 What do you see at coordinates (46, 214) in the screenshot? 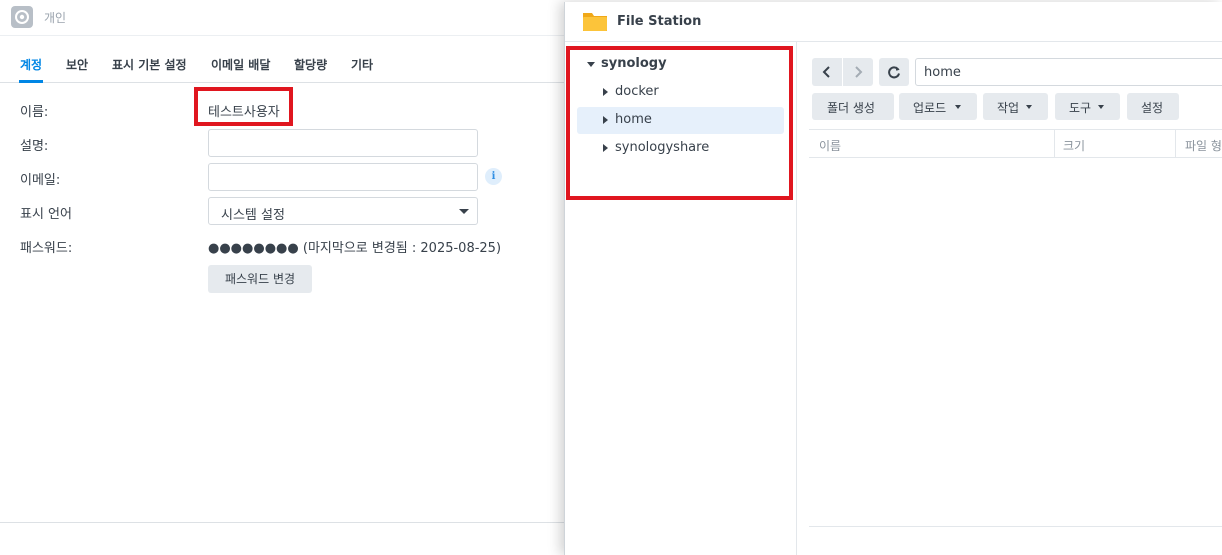
I see `language-label: 표시 언어` at bounding box center [46, 214].